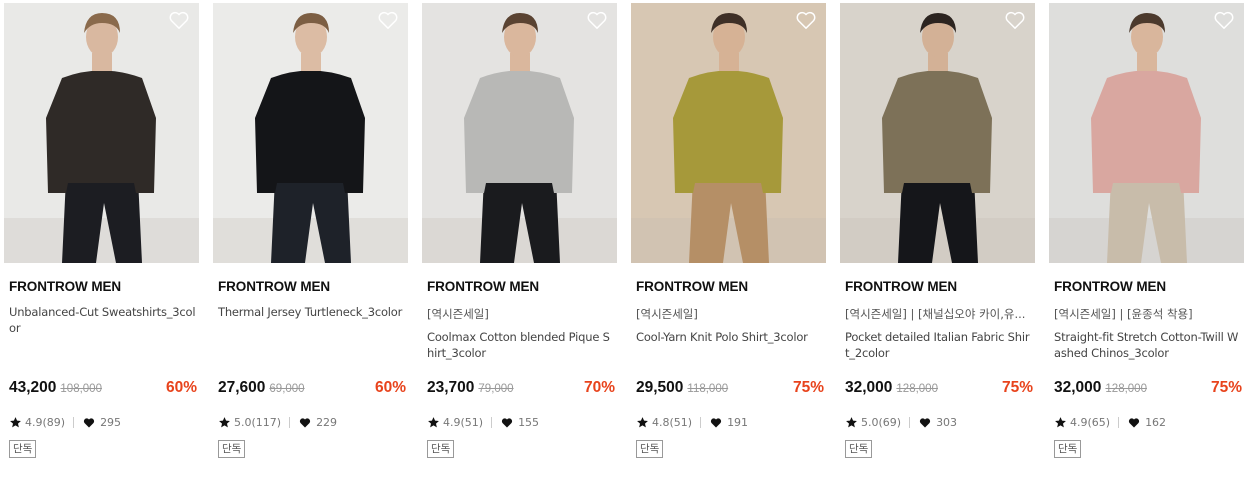 The image size is (1246, 477). What do you see at coordinates (463, 422) in the screenshot?
I see `rating-value: 4.9(51)` at bounding box center [463, 422].